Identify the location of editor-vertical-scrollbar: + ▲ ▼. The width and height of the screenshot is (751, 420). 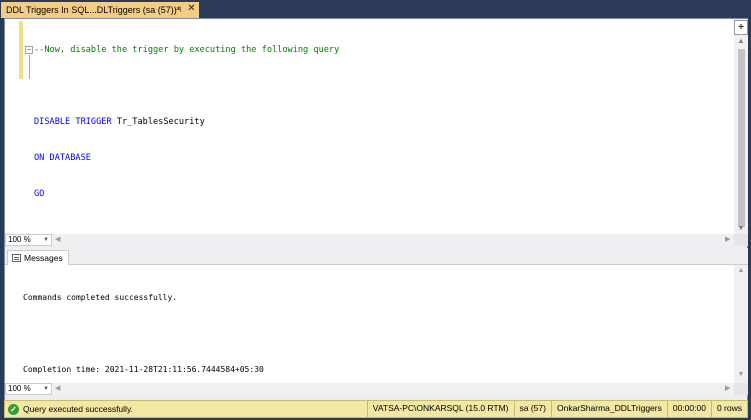
(741, 126).